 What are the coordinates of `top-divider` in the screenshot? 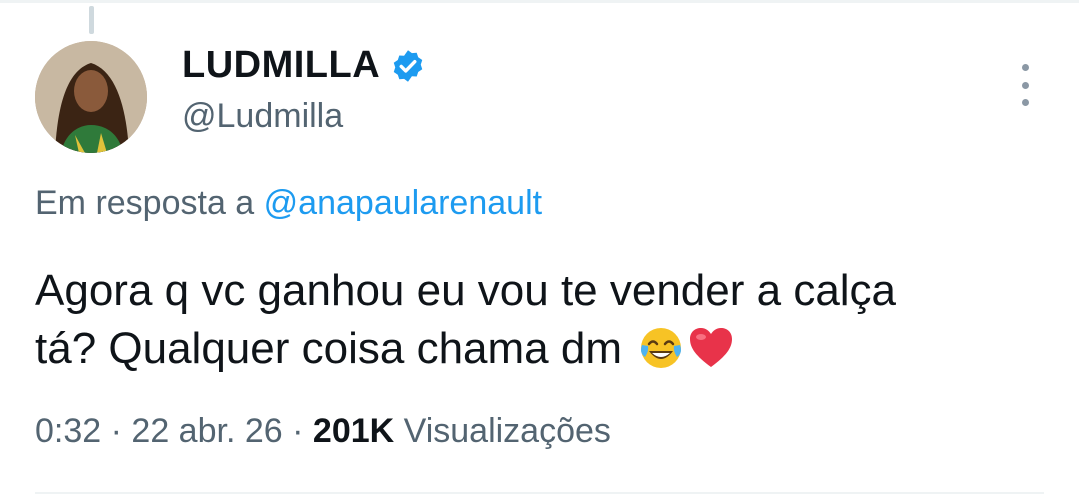 It's located at (539, 1).